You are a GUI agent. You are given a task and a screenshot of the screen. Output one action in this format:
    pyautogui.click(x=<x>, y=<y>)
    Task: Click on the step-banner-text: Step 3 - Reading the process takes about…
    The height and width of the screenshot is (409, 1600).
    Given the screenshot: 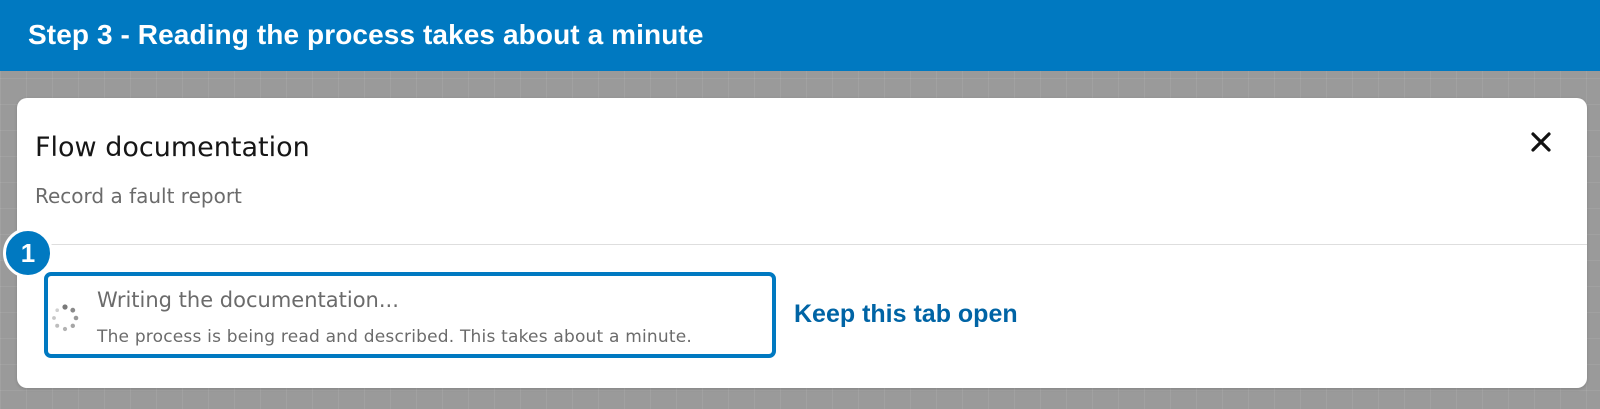 What is the action you would take?
    pyautogui.click(x=366, y=34)
    